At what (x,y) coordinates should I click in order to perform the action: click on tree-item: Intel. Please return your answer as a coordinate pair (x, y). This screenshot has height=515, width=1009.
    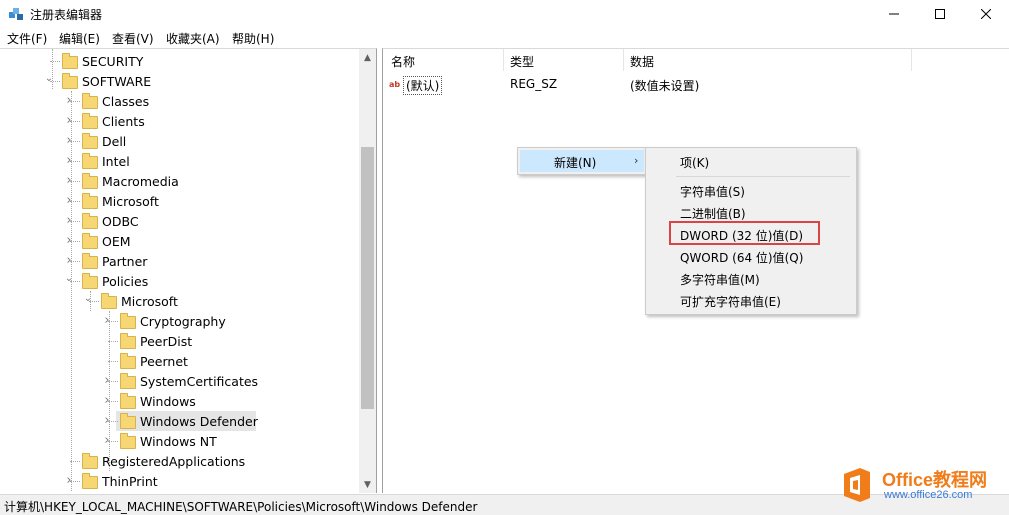
    Looking at the image, I should click on (178, 161).